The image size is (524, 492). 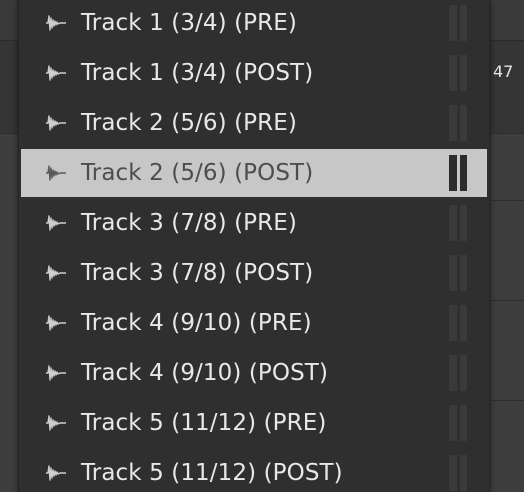 What do you see at coordinates (189, 23) in the screenshot?
I see `menu-item-label: Track 1 (3/4) (PRE)` at bounding box center [189, 23].